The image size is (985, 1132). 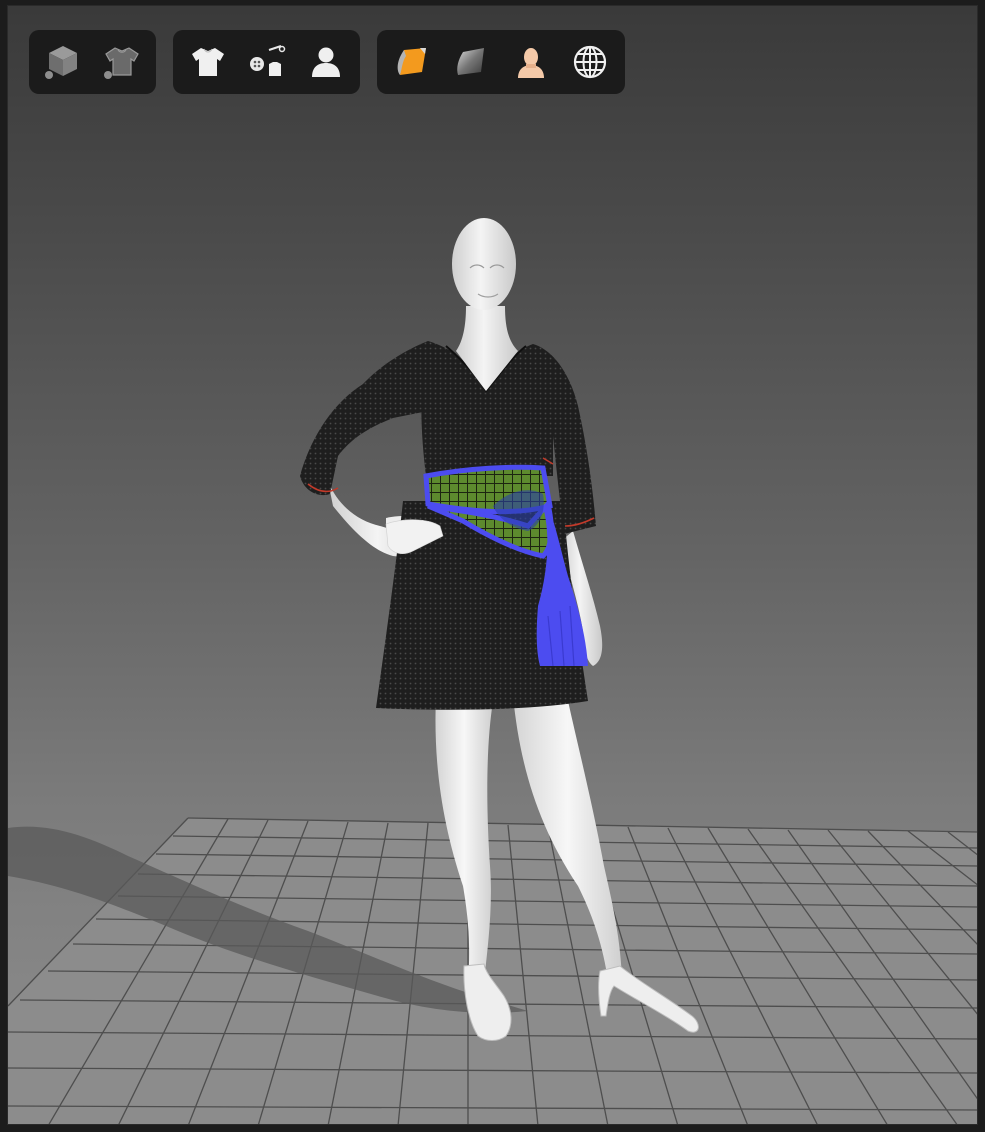 I want to click on fabric-texture-icon, so click(x=412, y=62).